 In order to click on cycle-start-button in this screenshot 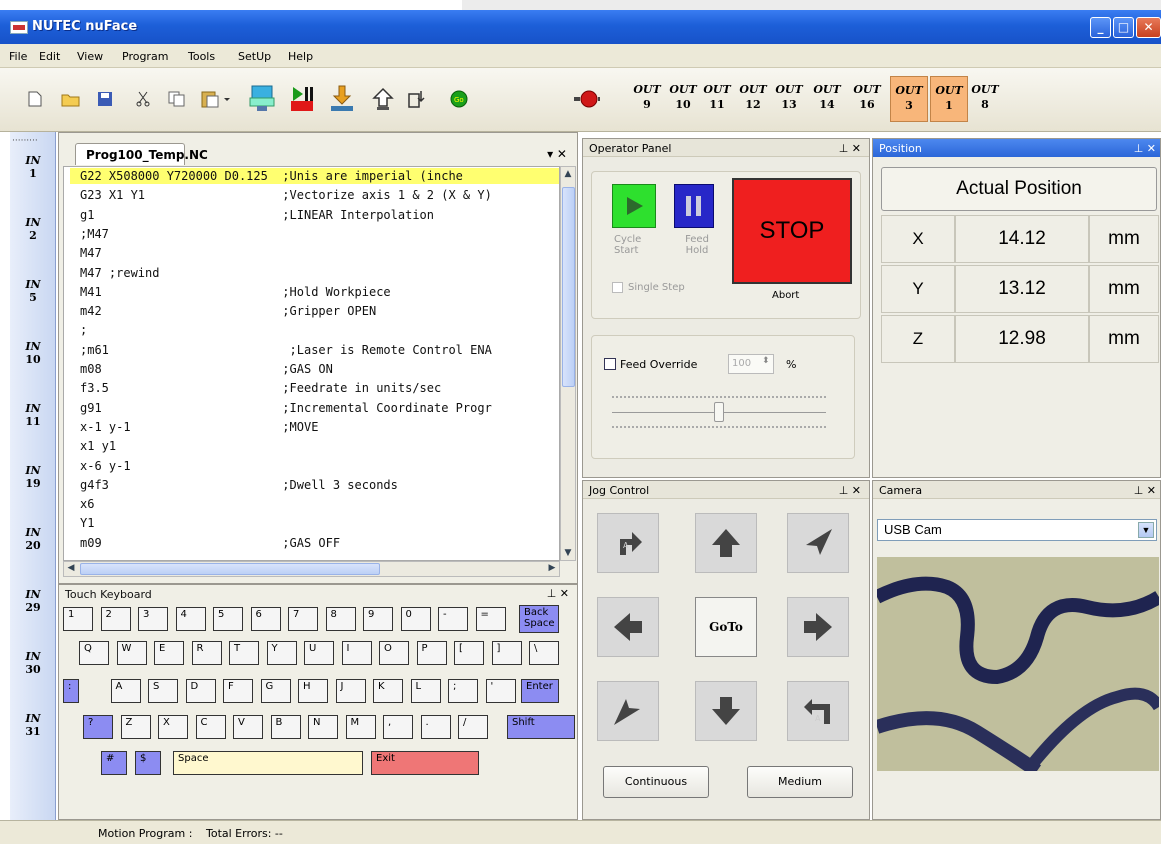, I will do `click(634, 206)`.